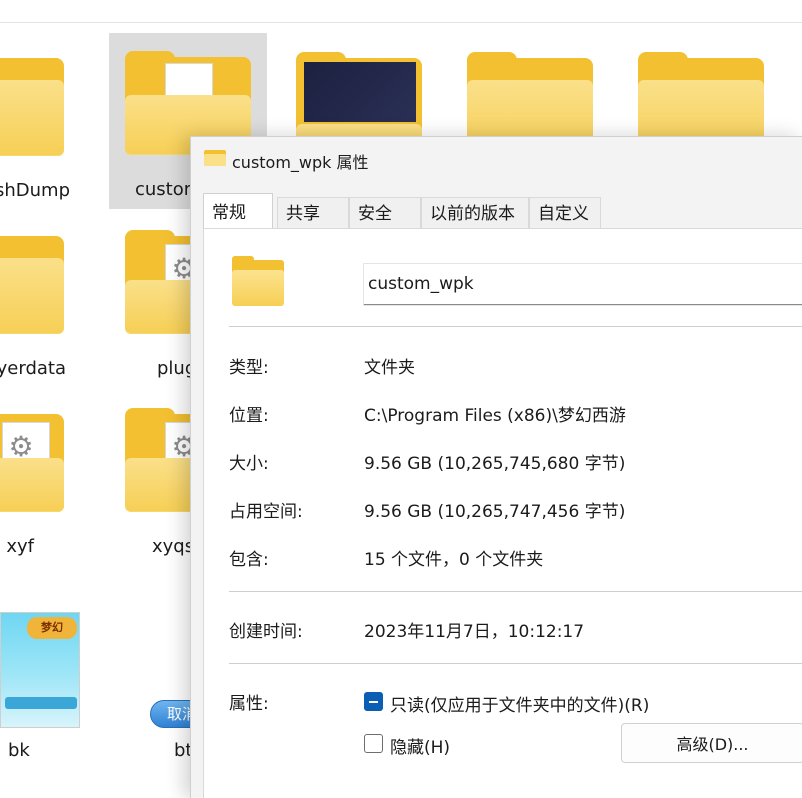 The image size is (802, 798). I want to click on tile-label: shDump, so click(35, 190).